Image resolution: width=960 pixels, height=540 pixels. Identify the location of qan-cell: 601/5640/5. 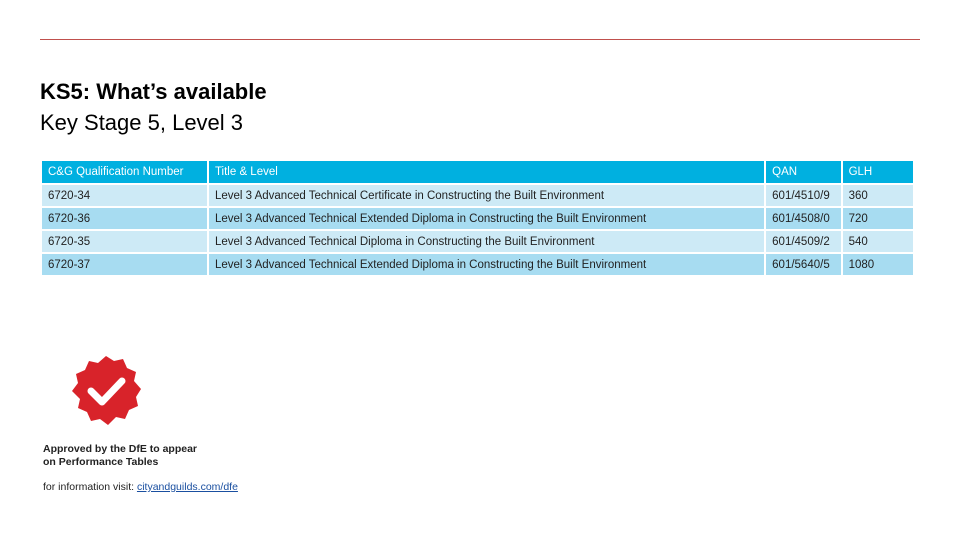
(803, 264).